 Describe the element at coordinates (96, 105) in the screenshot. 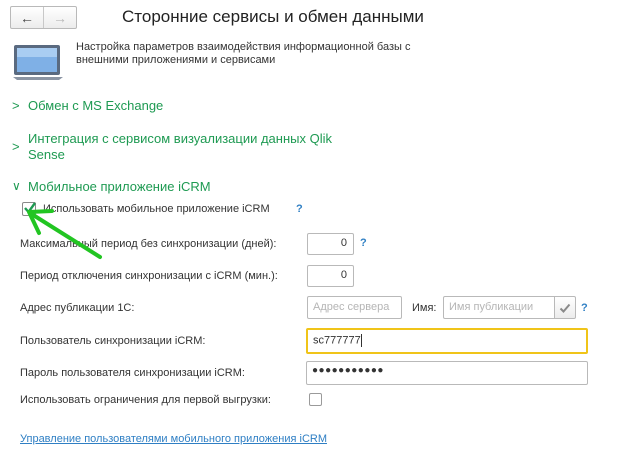

I see `section-label: Обмен с MS Exchange` at that location.